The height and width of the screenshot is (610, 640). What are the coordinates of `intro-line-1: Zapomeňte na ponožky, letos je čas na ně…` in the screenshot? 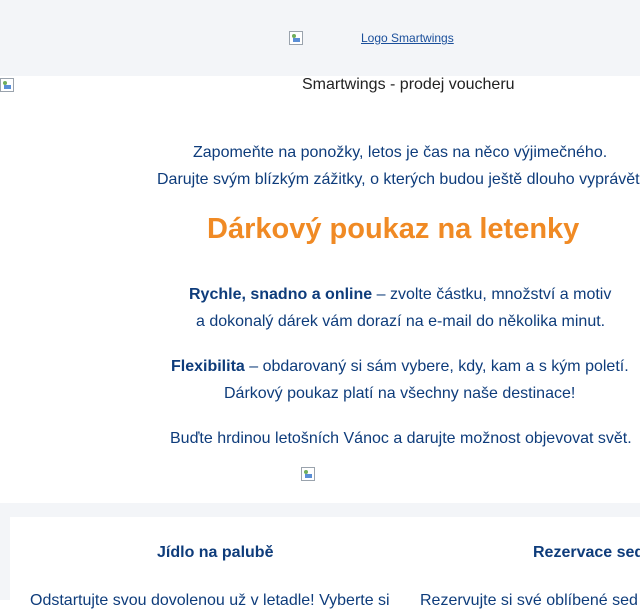 It's located at (400, 152).